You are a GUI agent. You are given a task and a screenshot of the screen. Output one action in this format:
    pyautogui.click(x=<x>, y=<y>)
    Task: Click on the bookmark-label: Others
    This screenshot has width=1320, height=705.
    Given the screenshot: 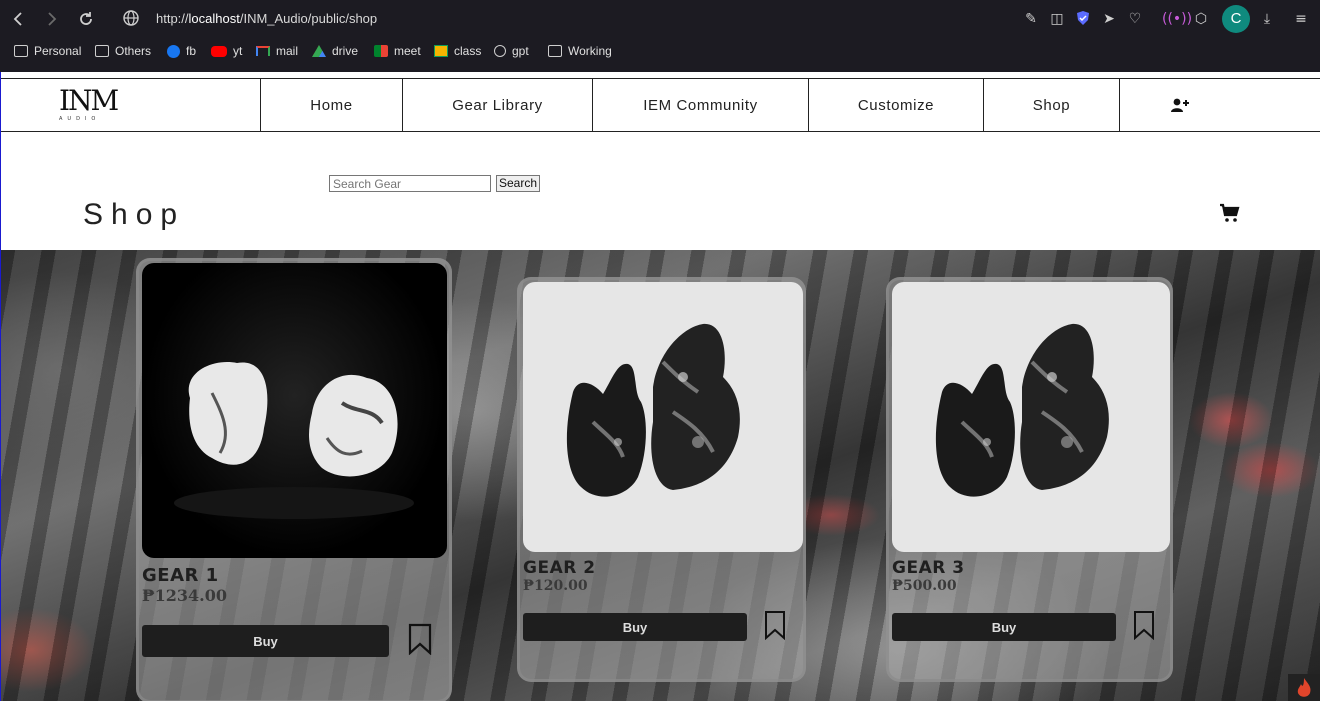 What is the action you would take?
    pyautogui.click(x=133, y=51)
    